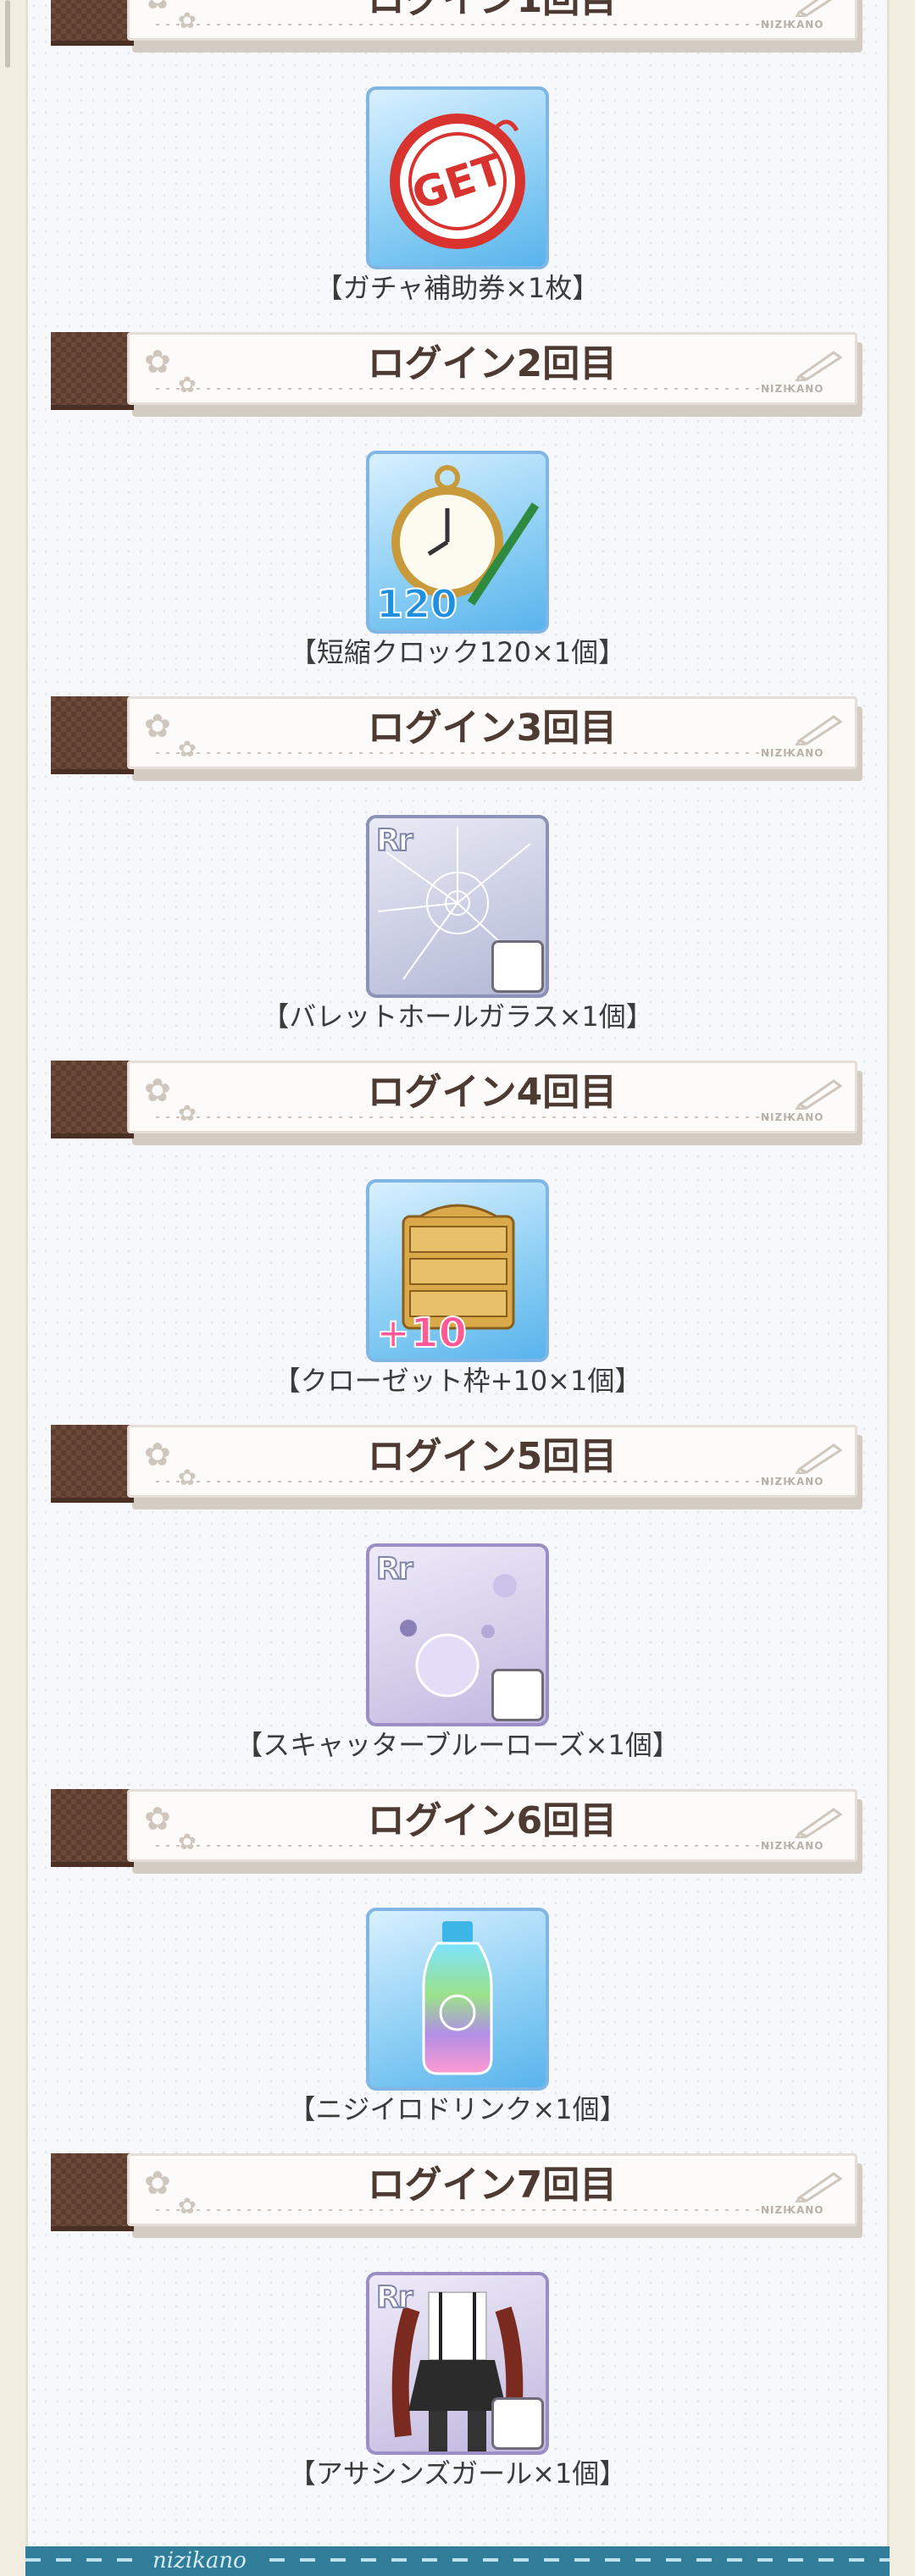 Image resolution: width=915 pixels, height=2576 pixels. I want to click on section-title: ログイン5回目, so click(492, 1456).